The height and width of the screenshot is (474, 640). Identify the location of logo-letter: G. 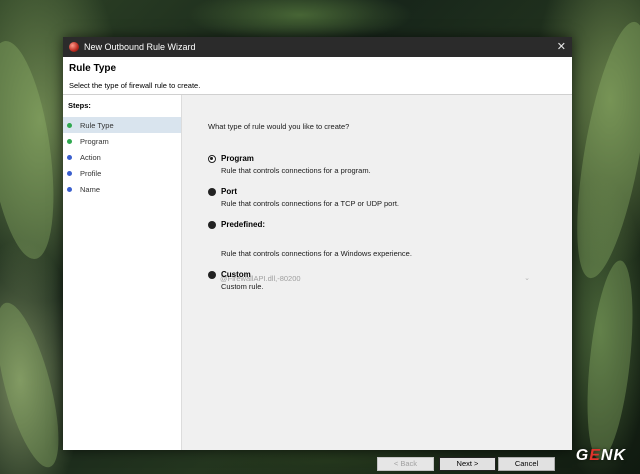
(582, 455).